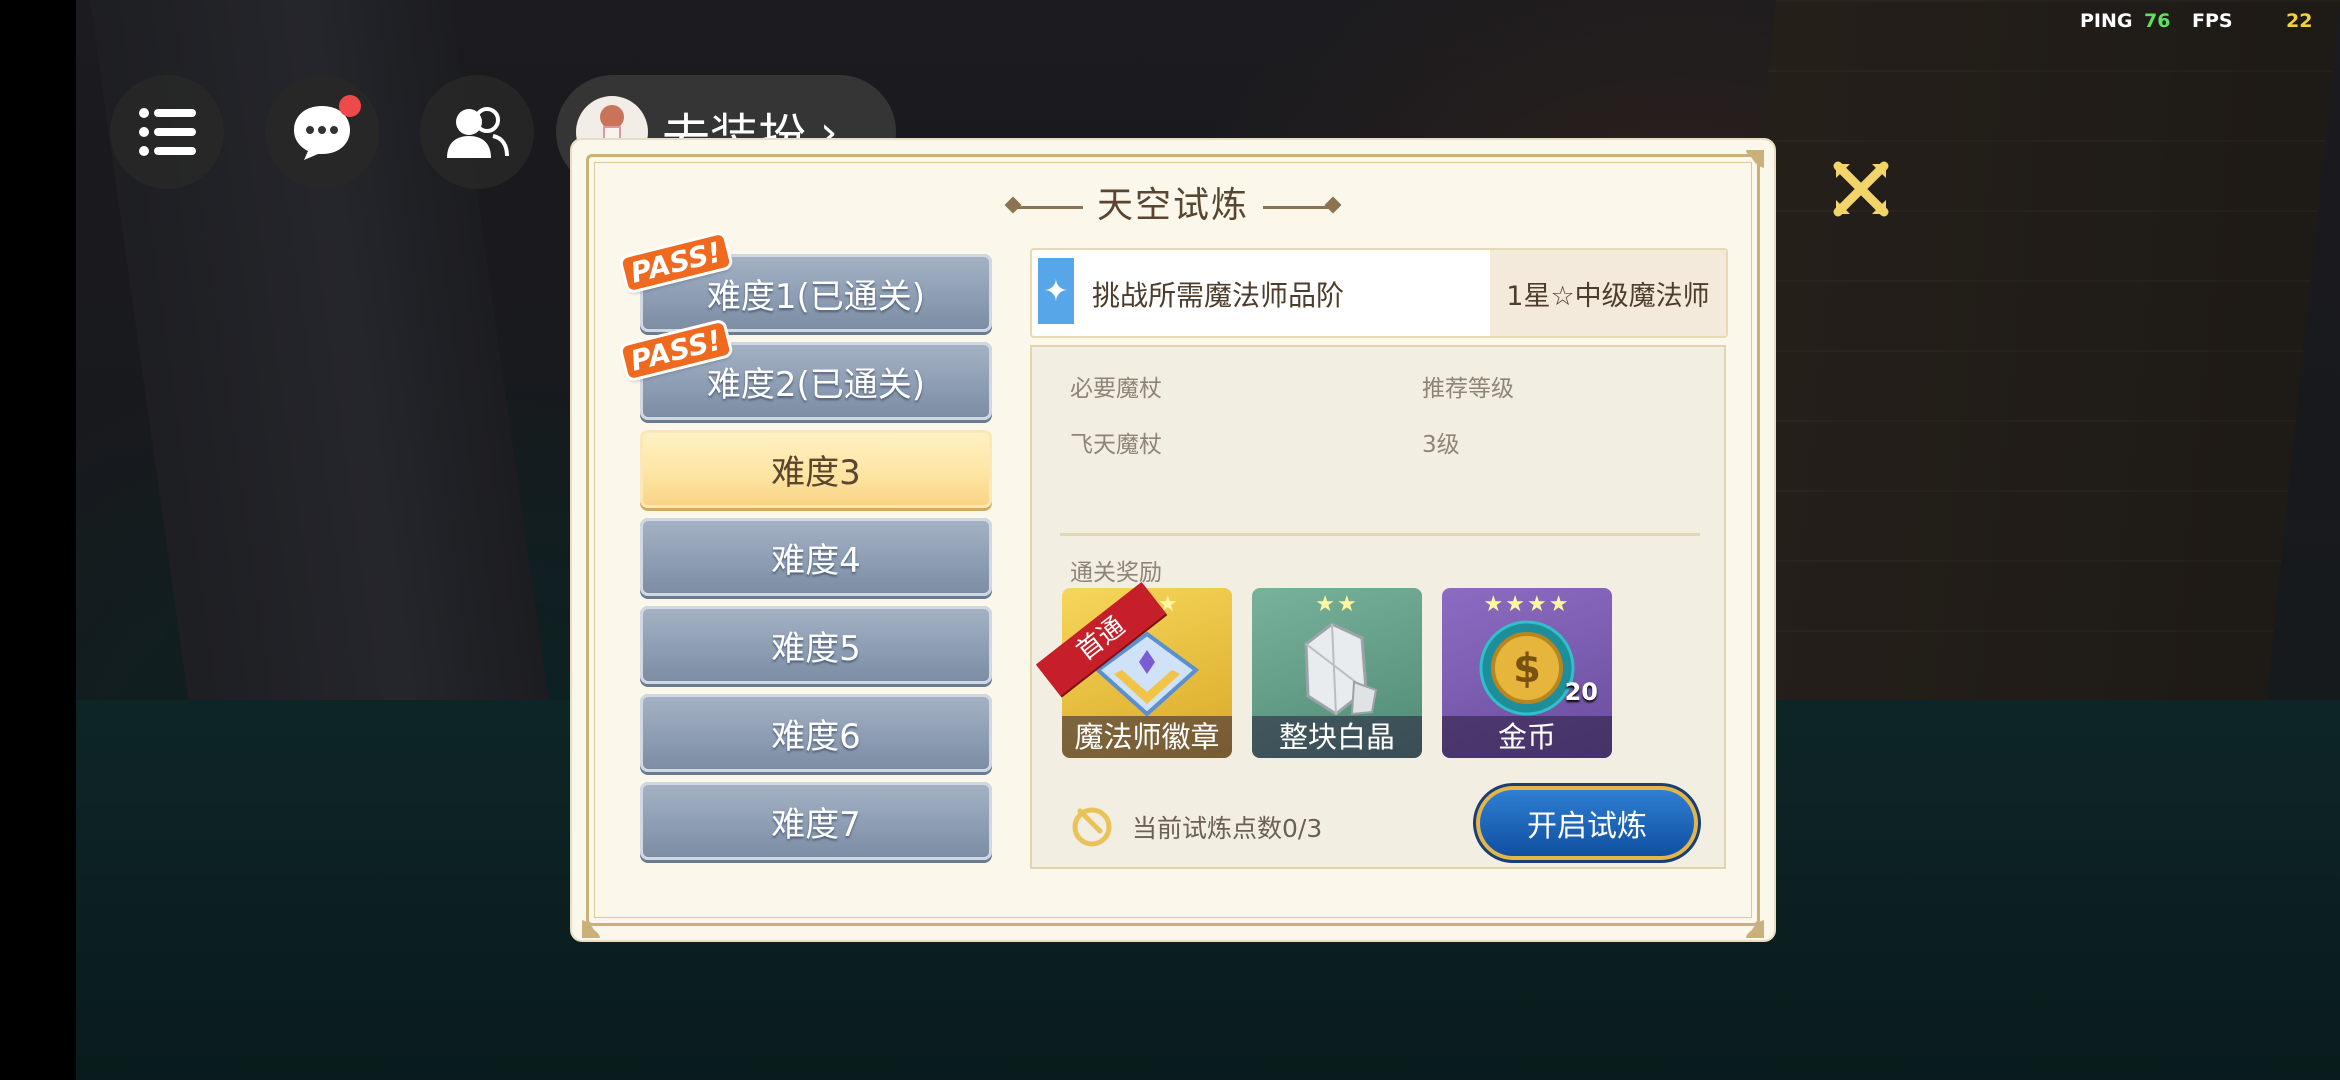 Image resolution: width=2340 pixels, height=1080 pixels. I want to click on difficulty-label: 难度5, so click(816, 648).